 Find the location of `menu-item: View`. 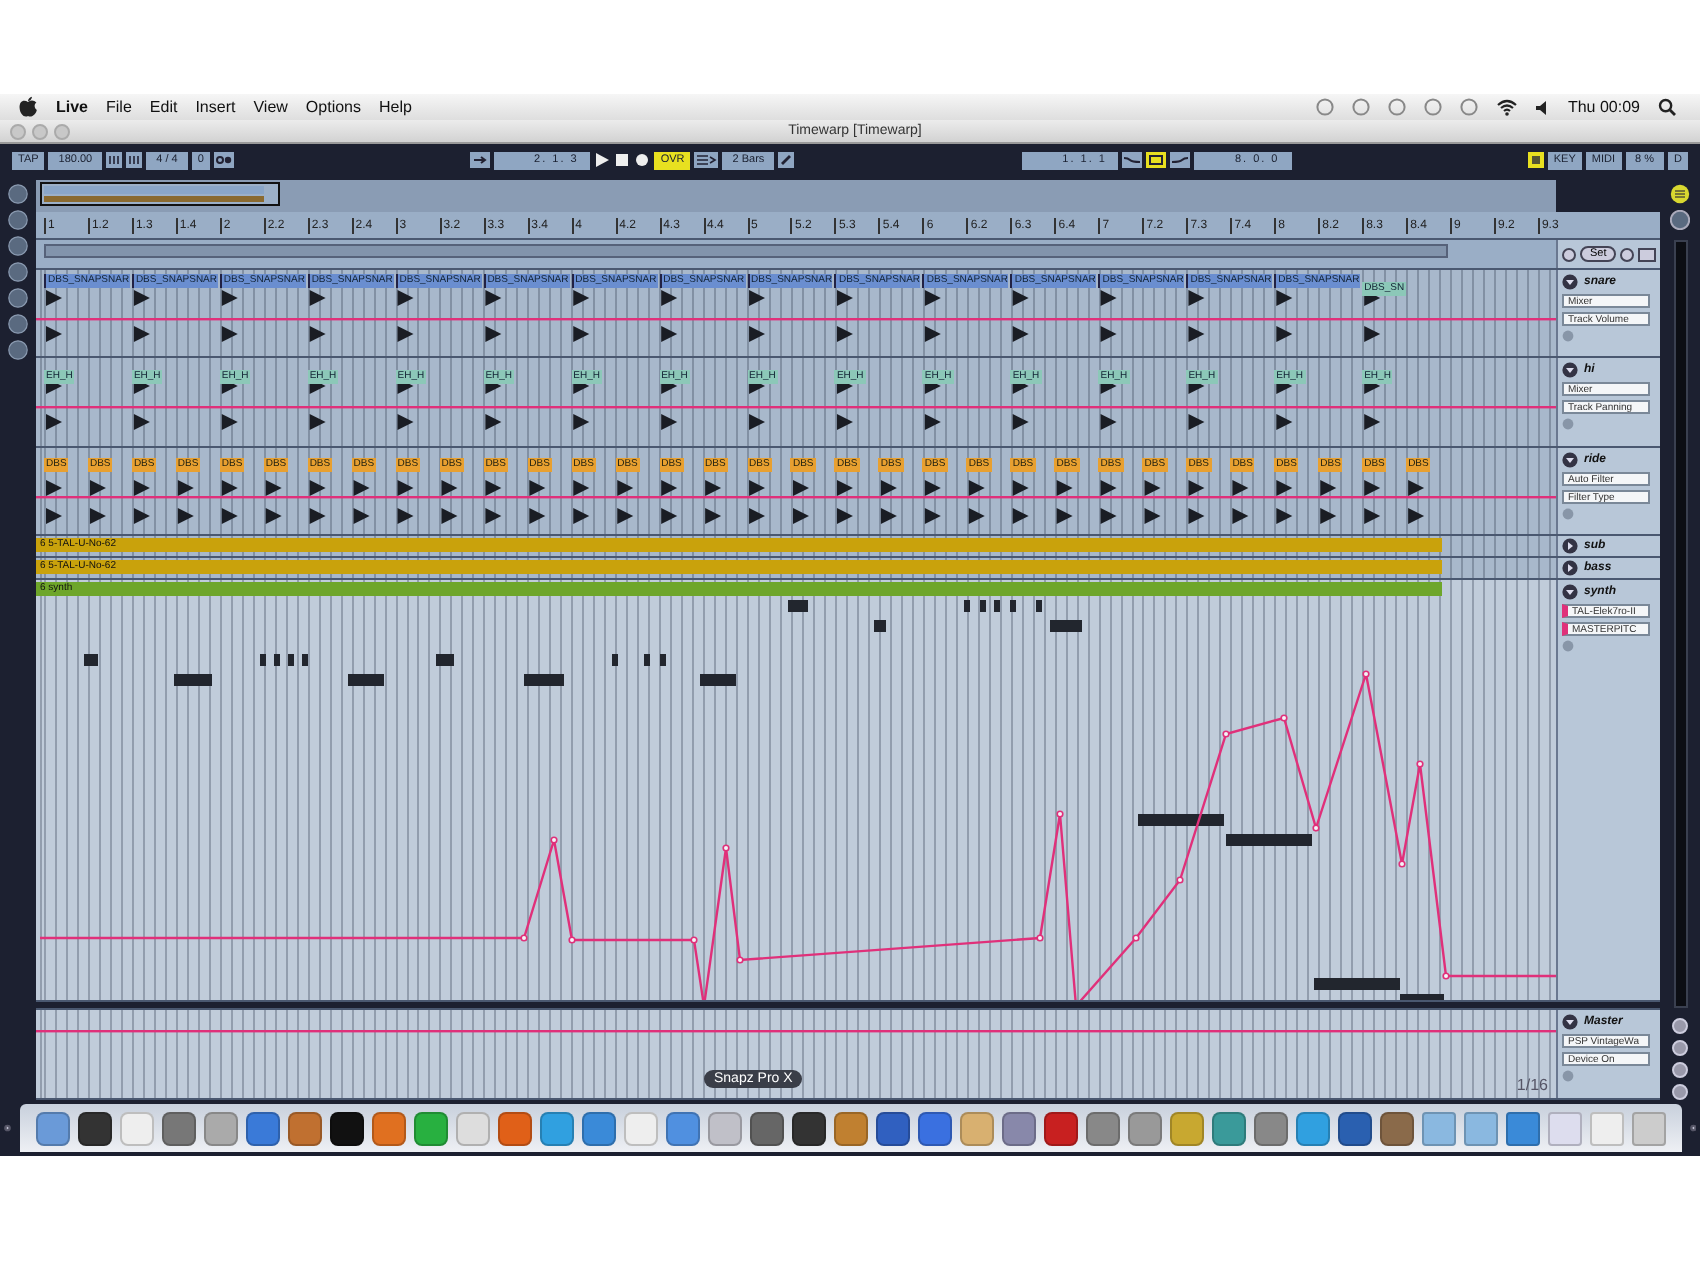

menu-item: View is located at coordinates (270, 107).